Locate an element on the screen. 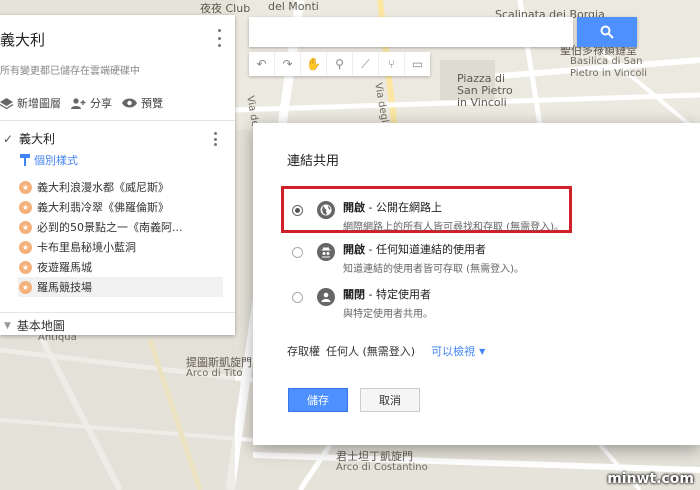 The width and height of the screenshot is (700, 490). preview-button: 預覽 is located at coordinates (142, 103).